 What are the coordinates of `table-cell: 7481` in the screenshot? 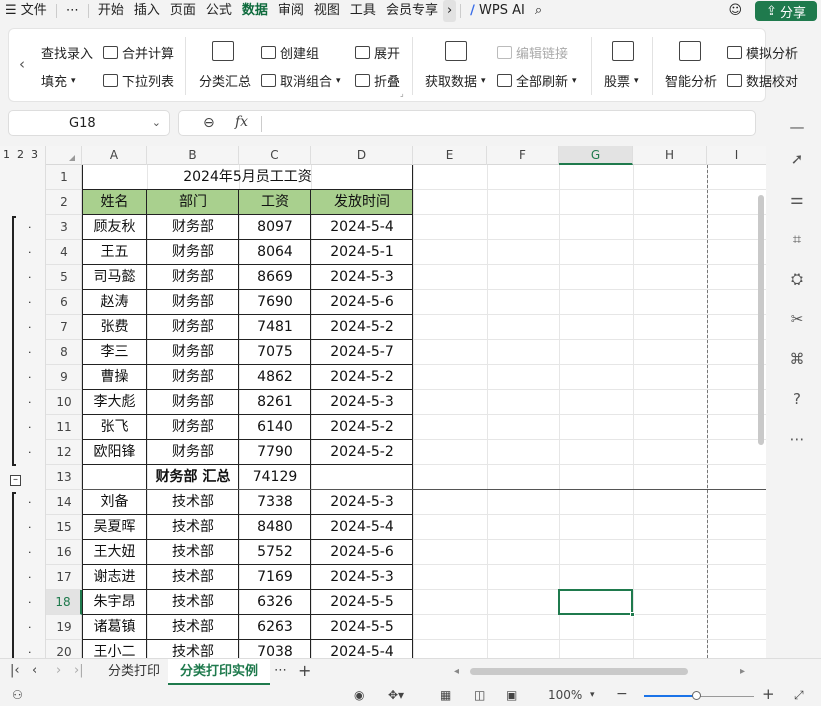 It's located at (275, 327).